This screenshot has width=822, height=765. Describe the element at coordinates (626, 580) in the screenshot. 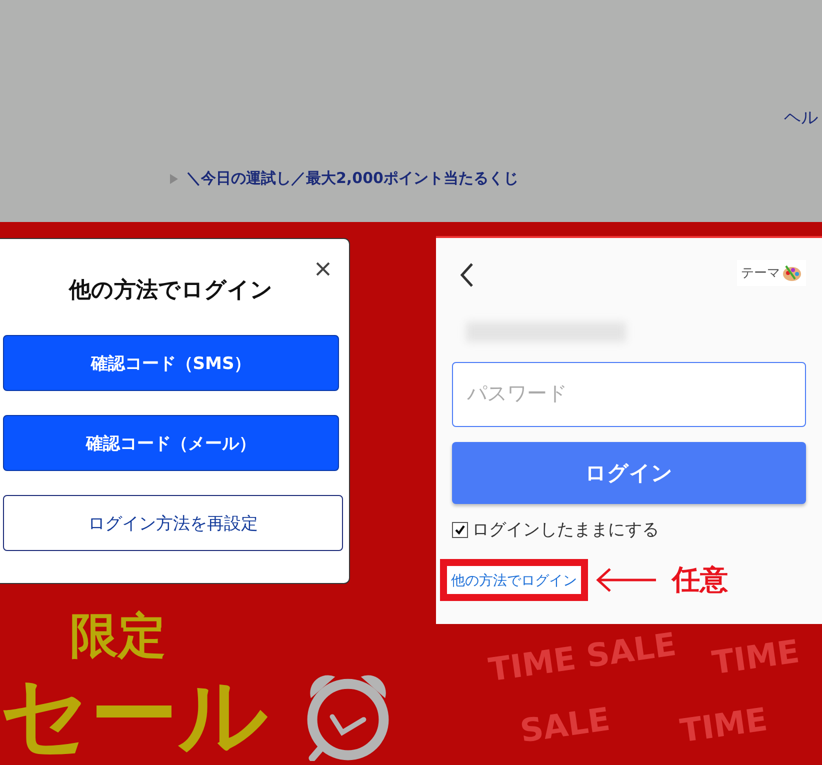

I see `left-arrow-icon` at that location.